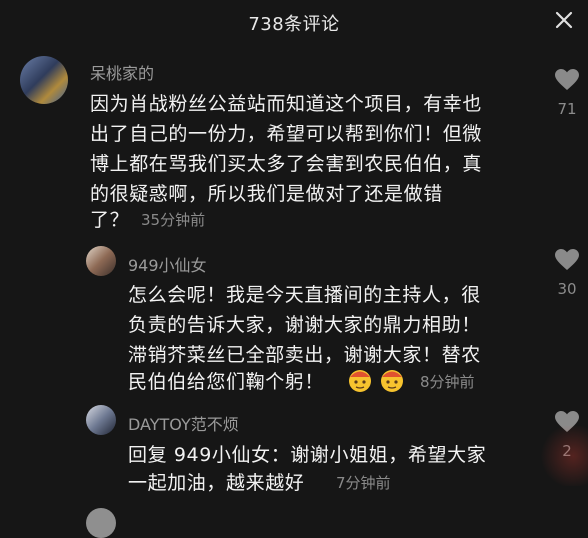 This screenshot has width=588, height=538. Describe the element at coordinates (266, 194) in the screenshot. I see `comment-text-line: 的很疑惑啊，所以我们是做对了还是做错` at that location.